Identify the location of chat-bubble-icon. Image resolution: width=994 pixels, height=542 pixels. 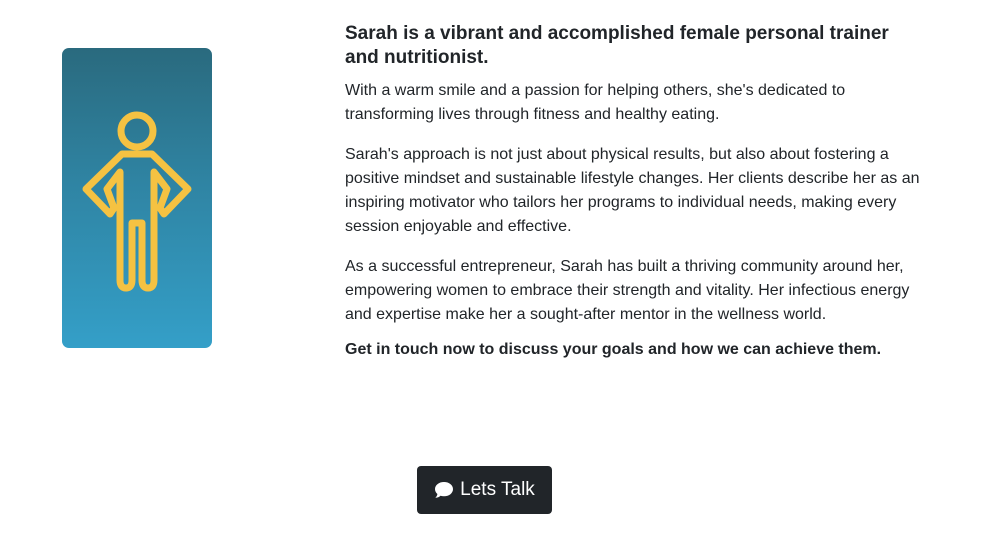
(444, 490).